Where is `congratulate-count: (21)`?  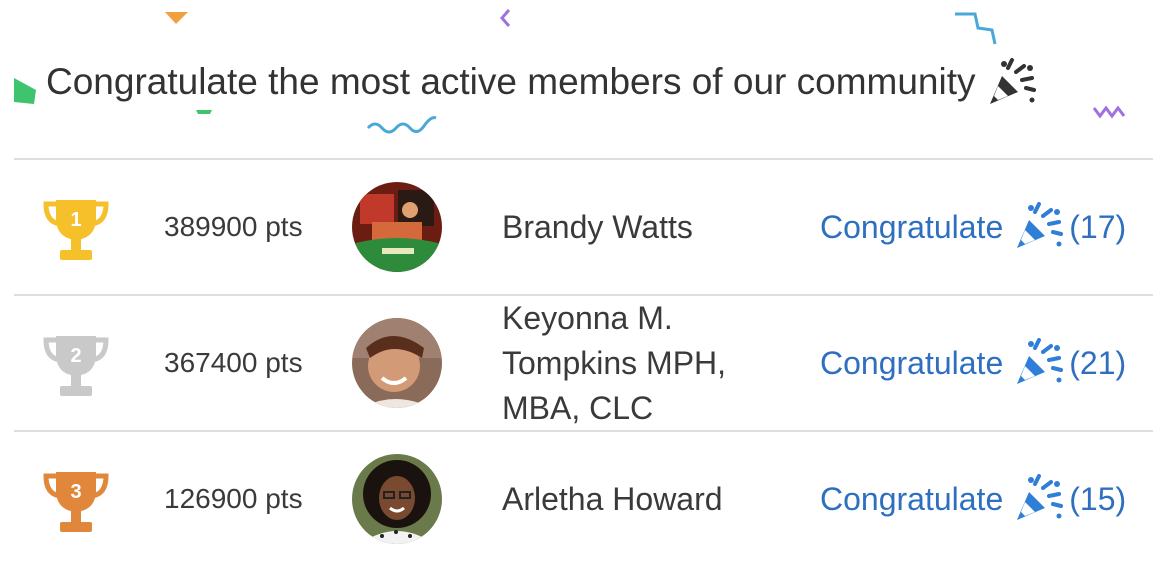 congratulate-count: (21) is located at coordinates (1097, 363).